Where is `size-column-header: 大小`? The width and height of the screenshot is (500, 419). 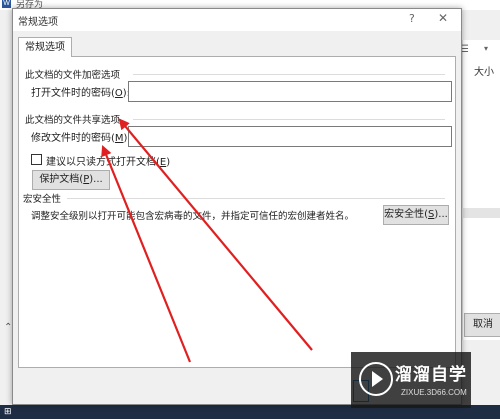 size-column-header: 大小 is located at coordinates (484, 70).